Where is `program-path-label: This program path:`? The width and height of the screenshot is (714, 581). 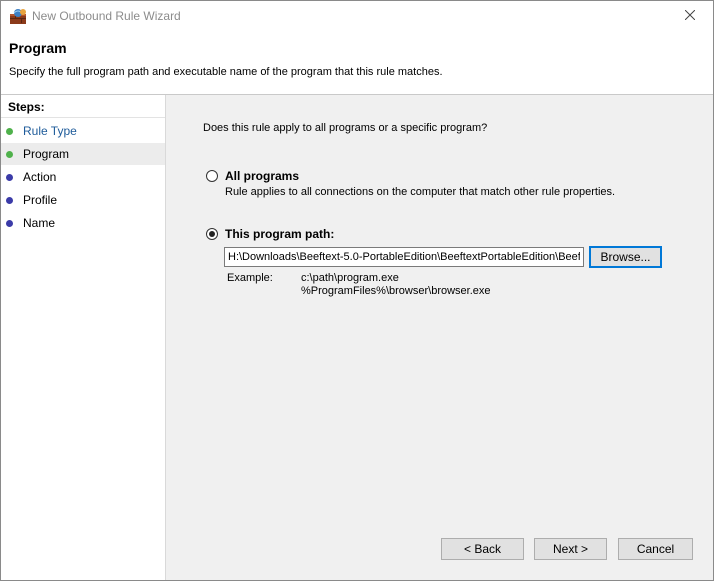 program-path-label: This program path: is located at coordinates (279, 234).